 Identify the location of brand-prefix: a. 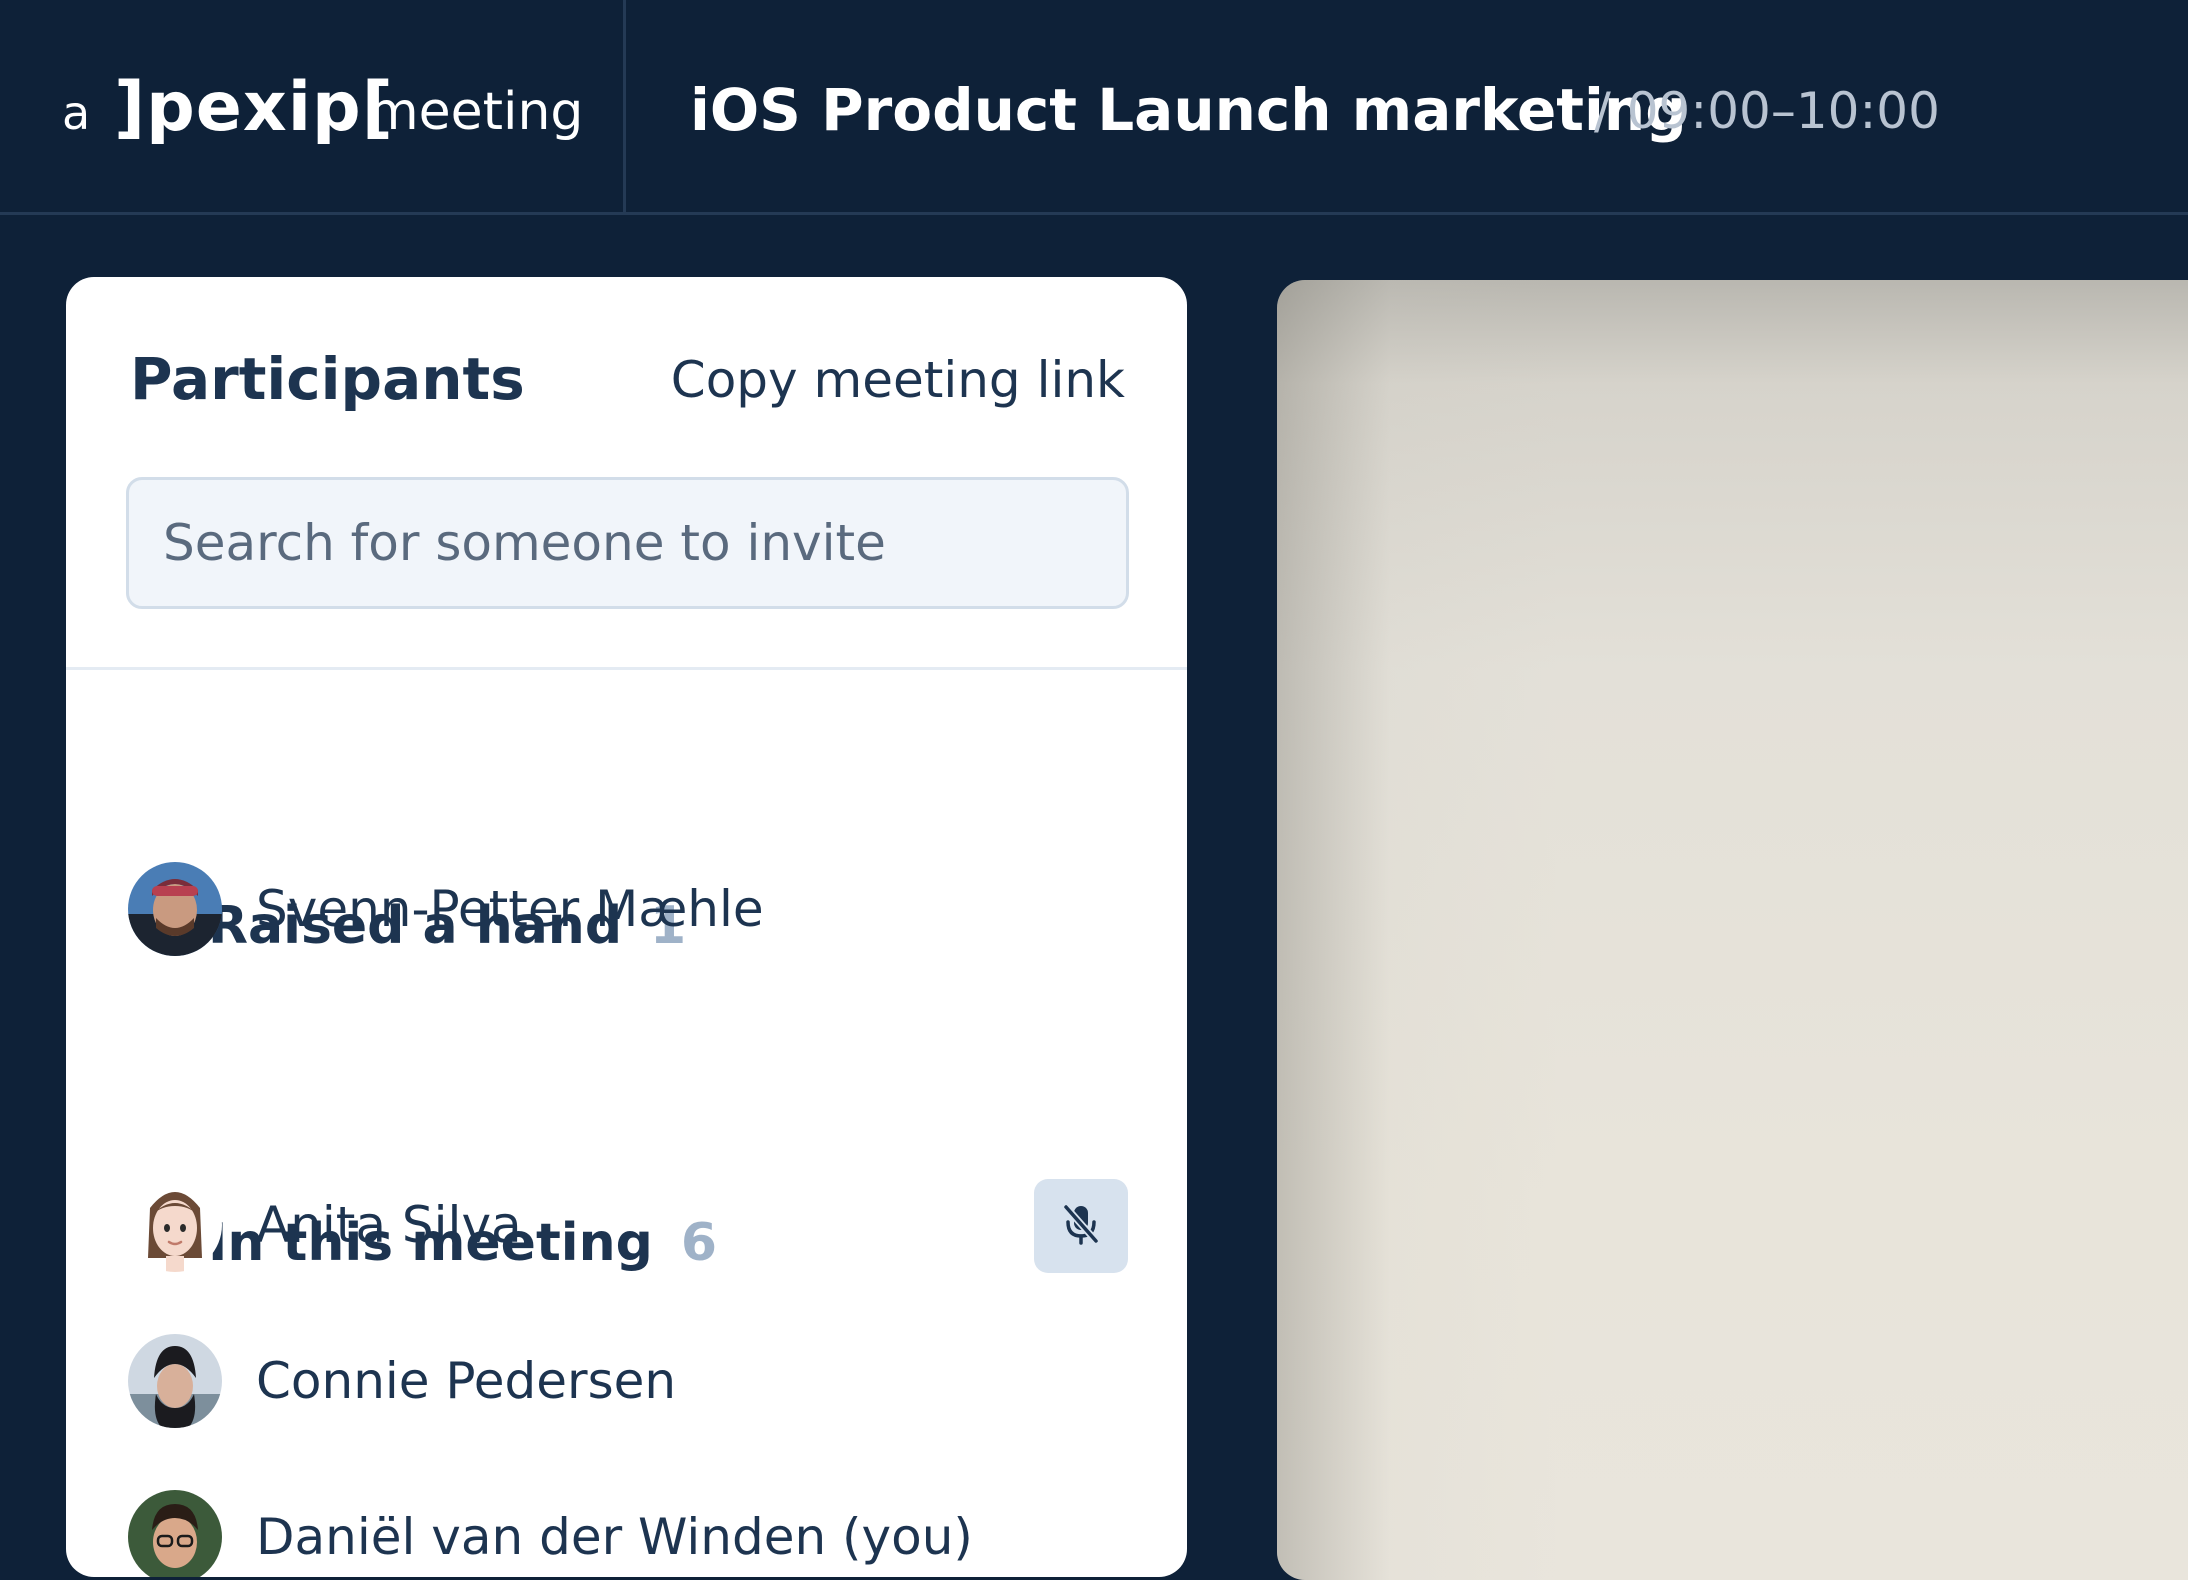
(76, 113).